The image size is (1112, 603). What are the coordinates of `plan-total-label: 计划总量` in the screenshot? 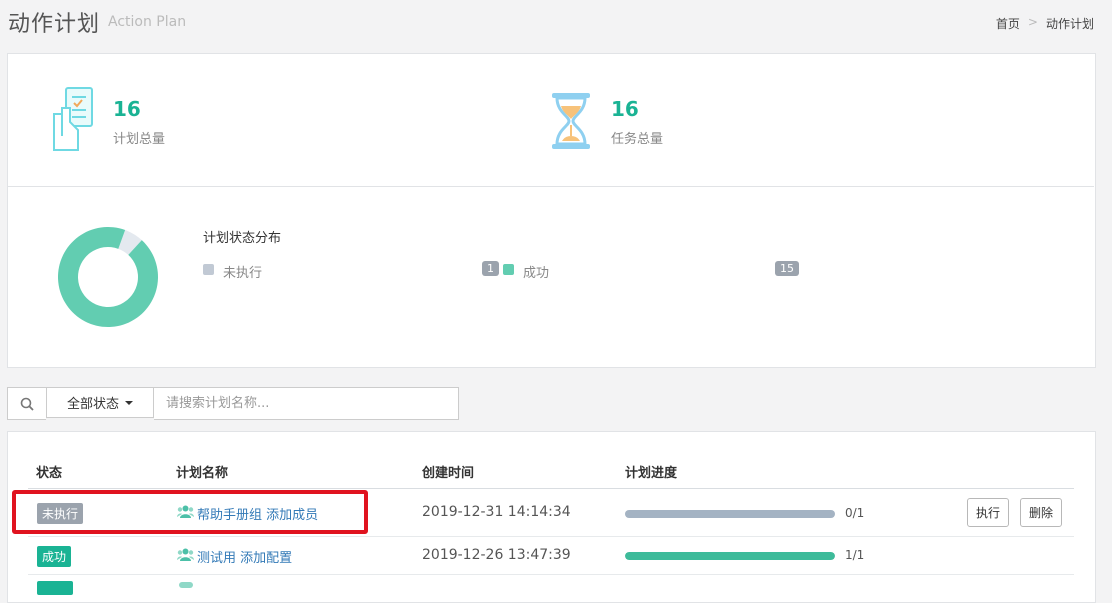 It's located at (139, 139).